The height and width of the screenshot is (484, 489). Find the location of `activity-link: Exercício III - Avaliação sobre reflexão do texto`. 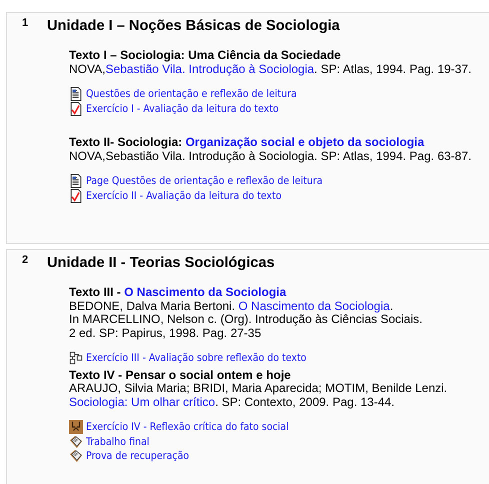

activity-link: Exercício III - Avaliação sobre reflexão do texto is located at coordinates (196, 358).